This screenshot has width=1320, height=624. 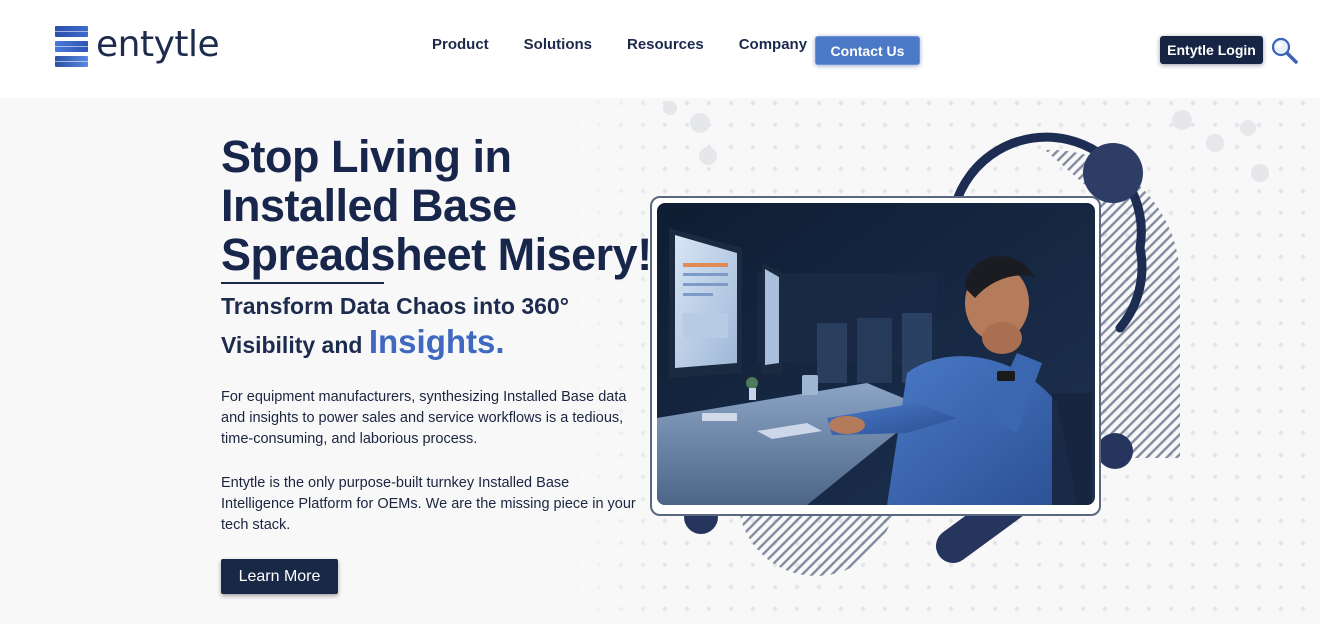 I want to click on nav-company: Company, so click(x=773, y=44).